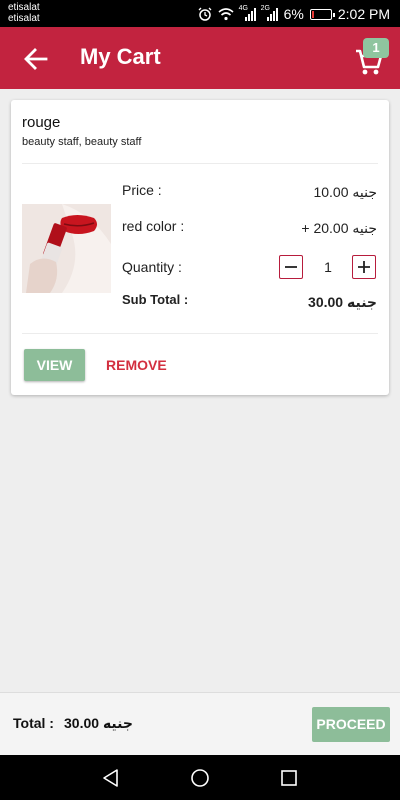 The width and height of the screenshot is (400, 800). I want to click on signal-2: 2G, so click(269, 13).